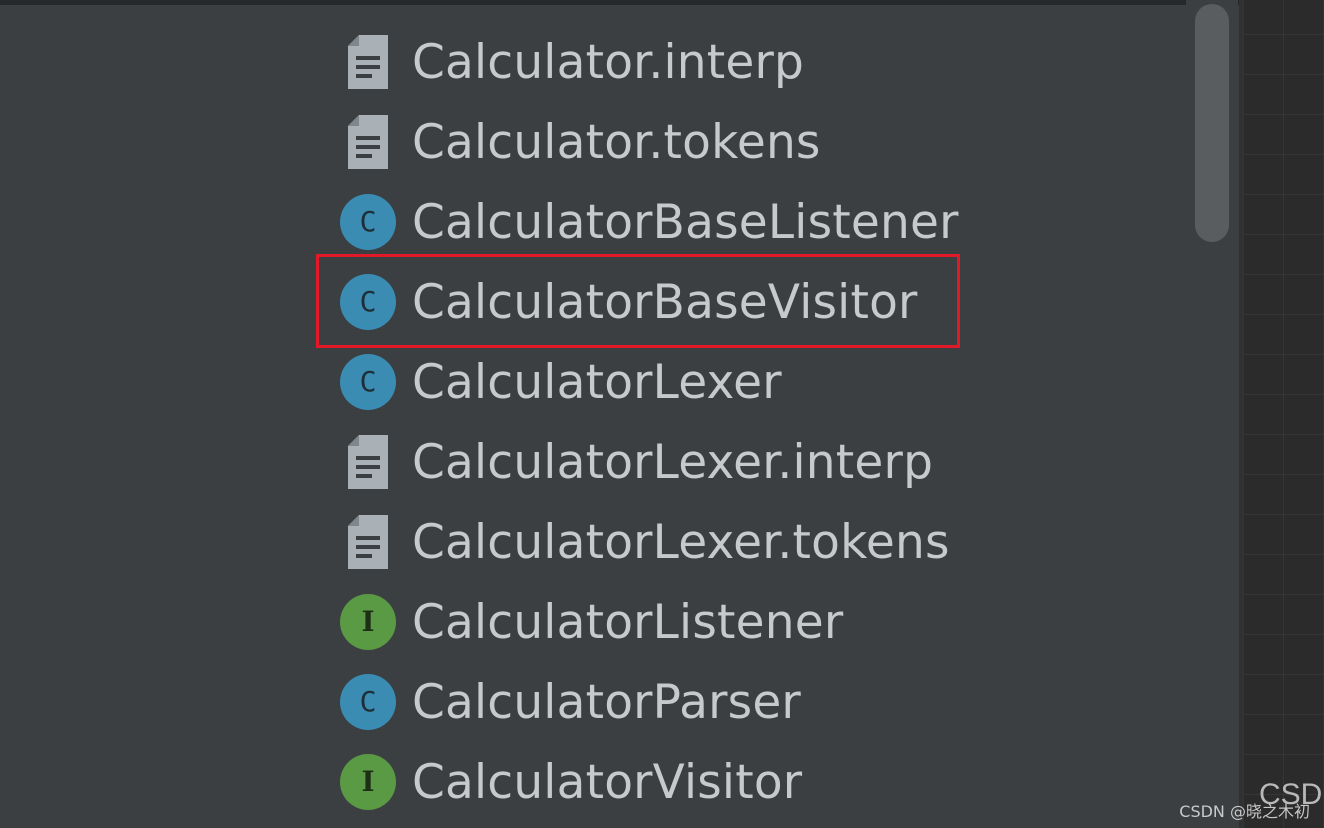  What do you see at coordinates (607, 782) in the screenshot?
I see `tree-item-label: CalculatorVisitor` at bounding box center [607, 782].